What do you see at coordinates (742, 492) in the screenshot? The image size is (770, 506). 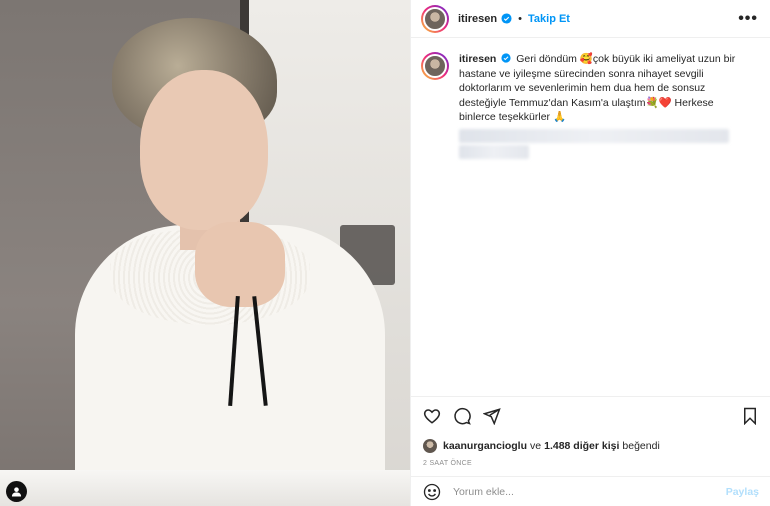 I see `post-comment-button: Paylaş` at bounding box center [742, 492].